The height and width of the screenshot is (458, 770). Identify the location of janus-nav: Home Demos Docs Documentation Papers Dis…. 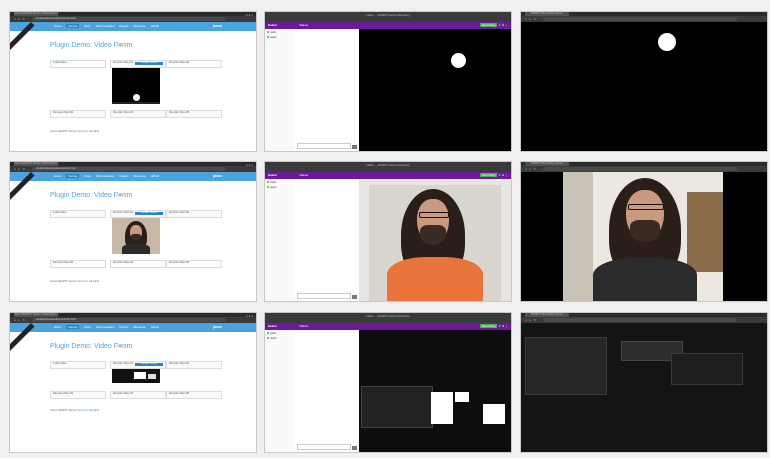
(106, 26).